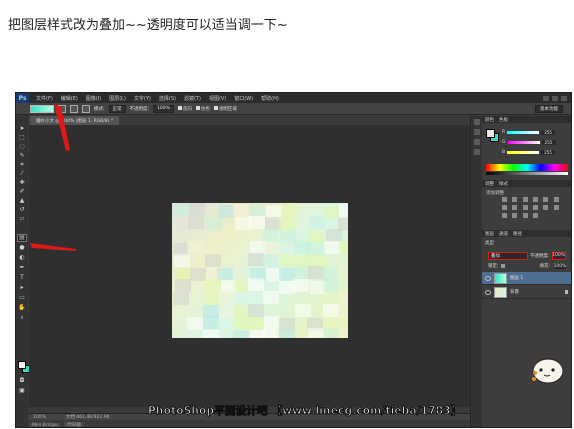 The image size is (574, 429). What do you see at coordinates (516, 278) in the screenshot?
I see `layer-name: 图层 1` at bounding box center [516, 278].